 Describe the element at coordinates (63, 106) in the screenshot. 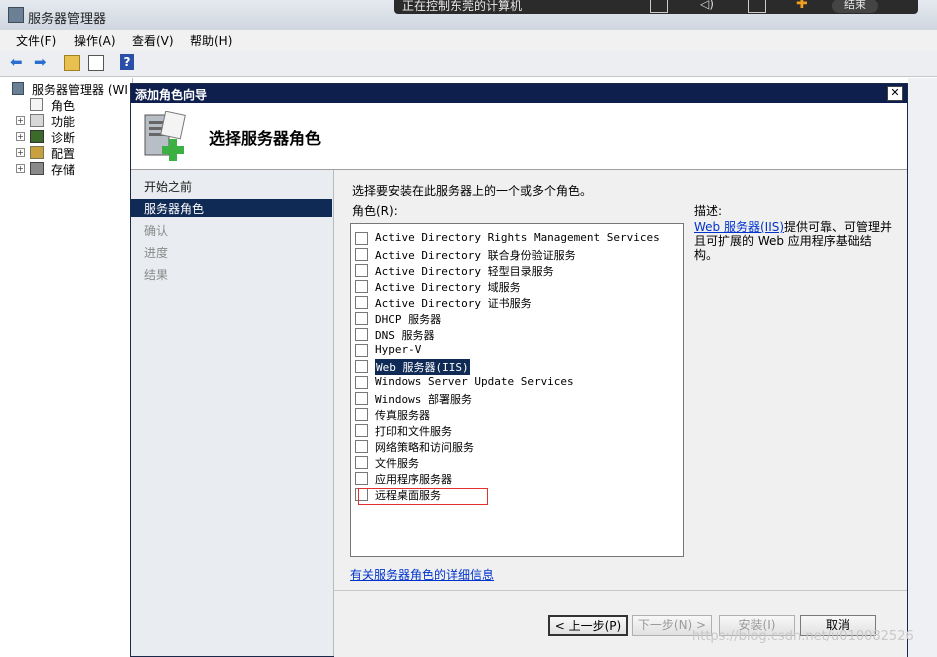

I see `tree-item-label: 角色` at that location.